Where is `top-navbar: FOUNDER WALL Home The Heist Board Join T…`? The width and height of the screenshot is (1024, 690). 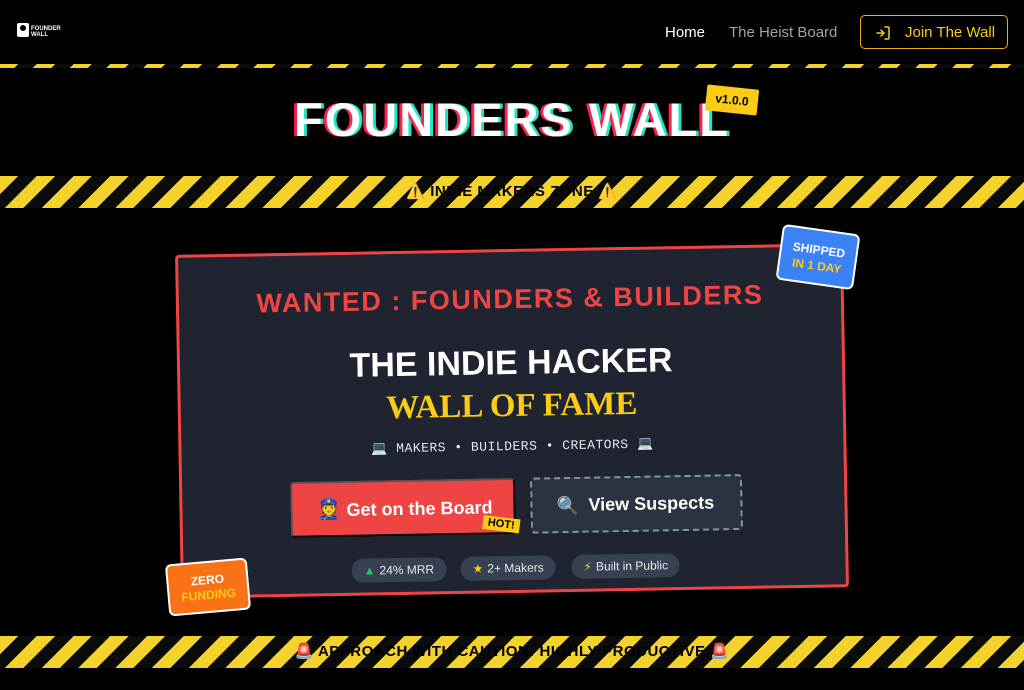 top-navbar: FOUNDER WALL Home The Heist Board Join T… is located at coordinates (512, 32).